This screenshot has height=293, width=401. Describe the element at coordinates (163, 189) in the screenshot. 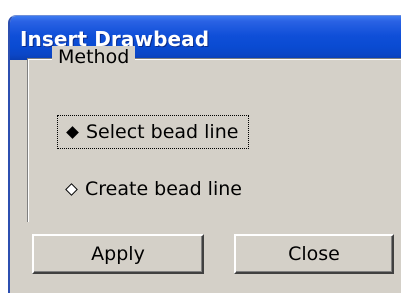

I see `radio-label-create-bead-line: Create bead line` at that location.